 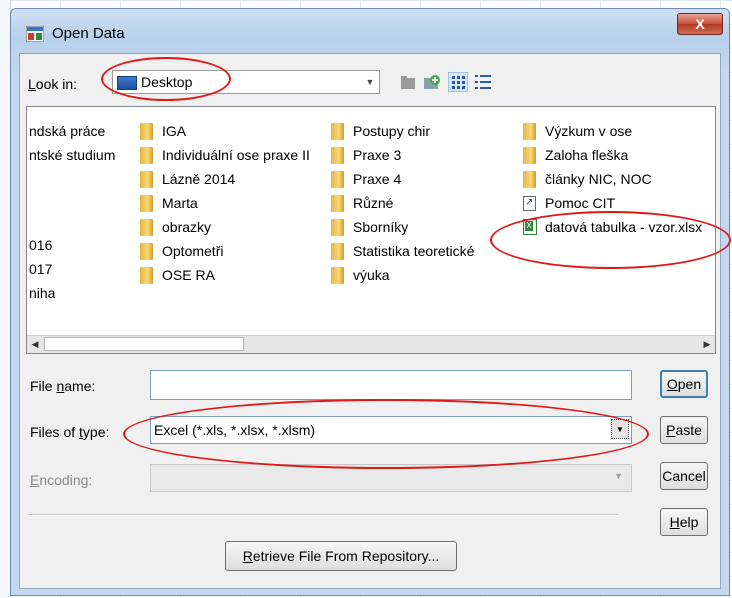 I want to click on list-item: Lázně 2014, so click(x=187, y=179).